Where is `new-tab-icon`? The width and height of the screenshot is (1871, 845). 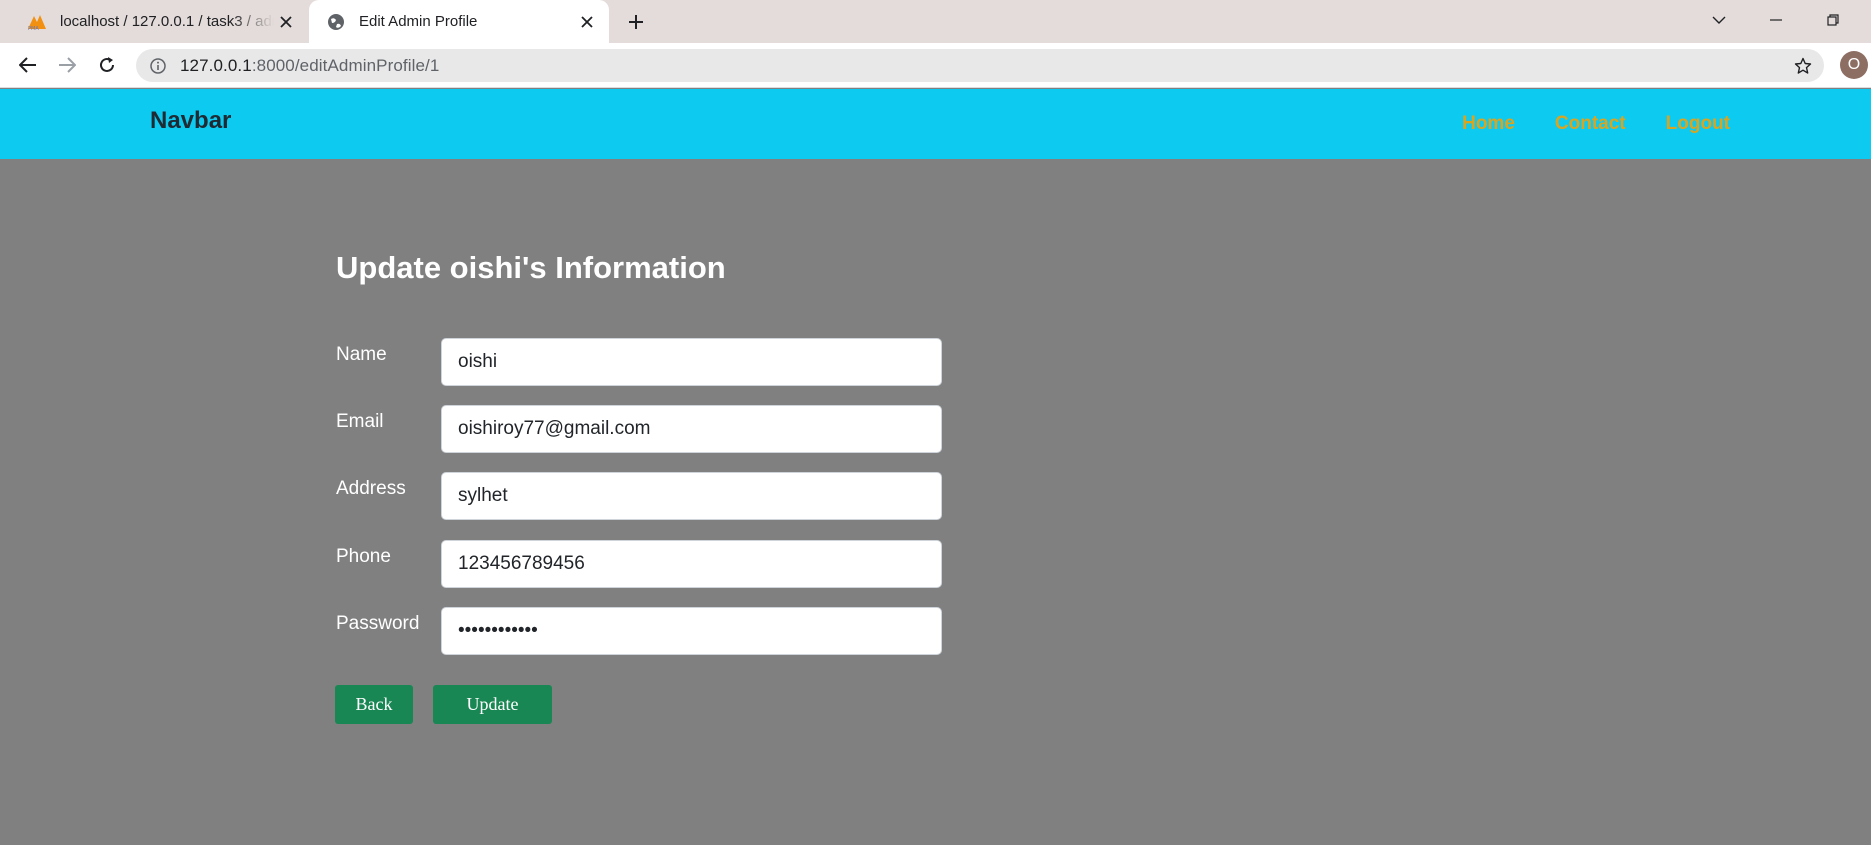 new-tab-icon is located at coordinates (636, 22).